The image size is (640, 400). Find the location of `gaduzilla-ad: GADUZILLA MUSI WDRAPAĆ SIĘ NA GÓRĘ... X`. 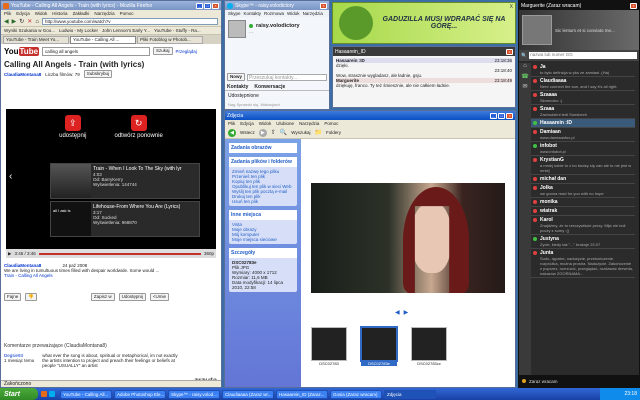

gaduzilla-ad: GADUZILLA MUSI WDRAPAĆ SIĘ NA GÓRĘ... X is located at coordinates (424, 23).